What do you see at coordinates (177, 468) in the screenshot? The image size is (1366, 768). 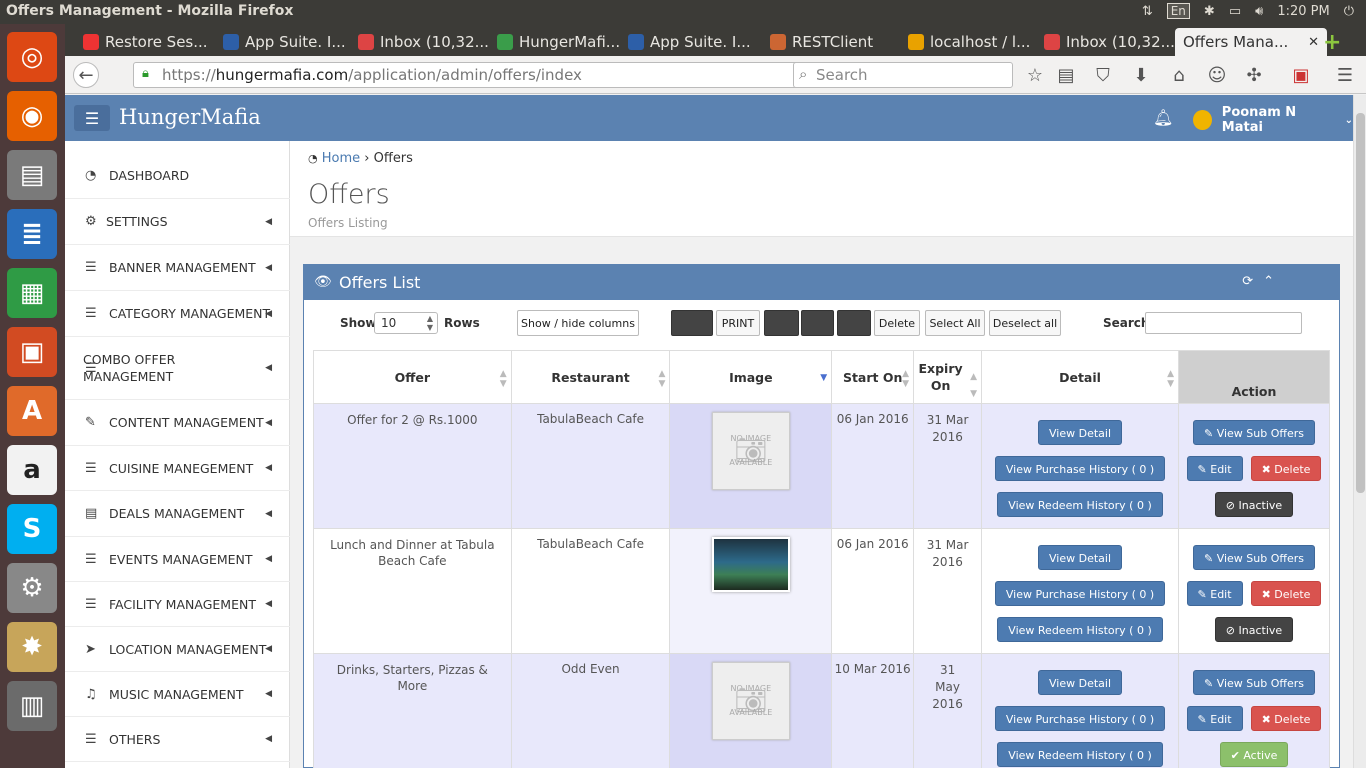 I see `sidebar-item-cuisine-manegement: ☰ CUISINE MANEGEMENT ◀` at bounding box center [177, 468].